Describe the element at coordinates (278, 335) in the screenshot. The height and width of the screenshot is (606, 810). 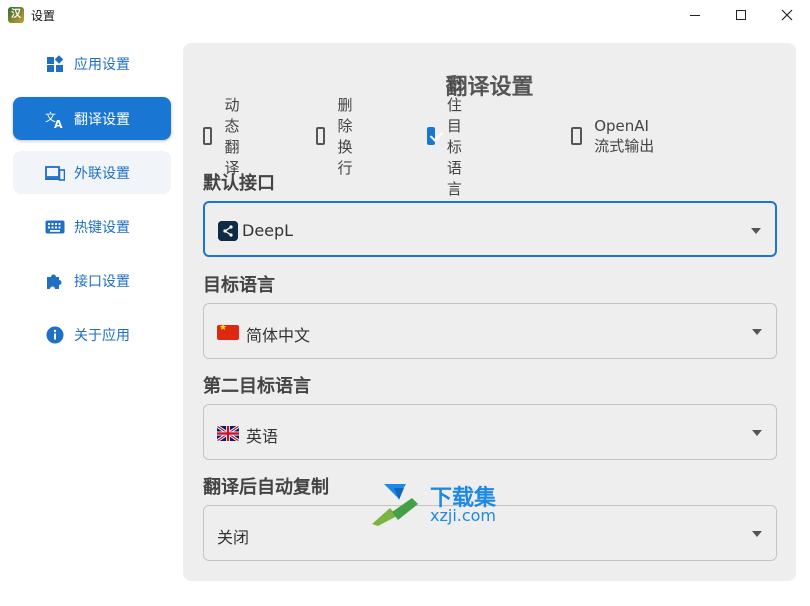
I see `target-language-value: 简体中文` at that location.